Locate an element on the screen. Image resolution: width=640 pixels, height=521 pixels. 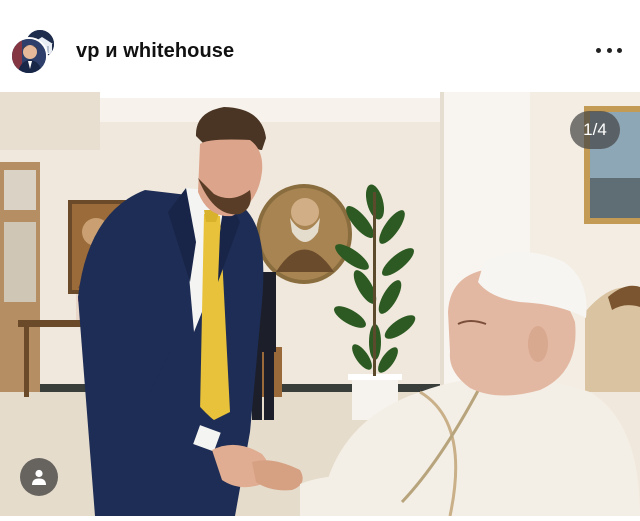
person-icon is located at coordinates (39, 477).